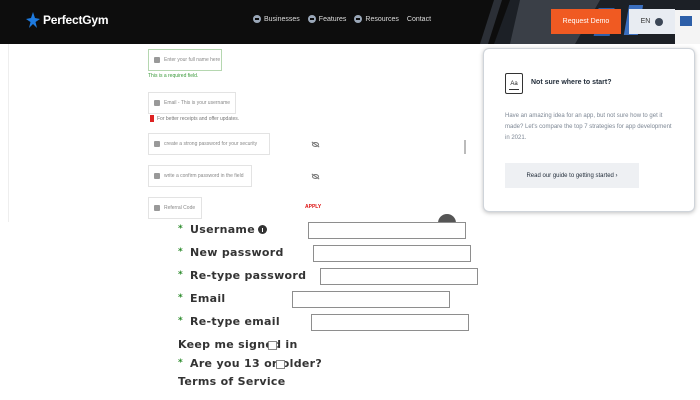  Describe the element at coordinates (390, 322) in the screenshot. I see `retype-email-input` at that location.